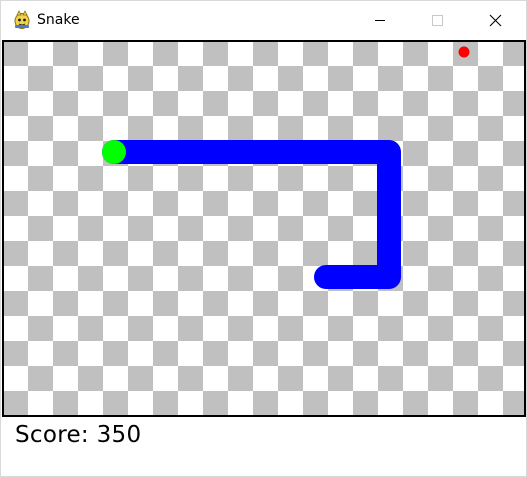 Image resolution: width=527 pixels, height=477 pixels. Describe the element at coordinates (58, 20) in the screenshot. I see `window-title: Snake` at that location.